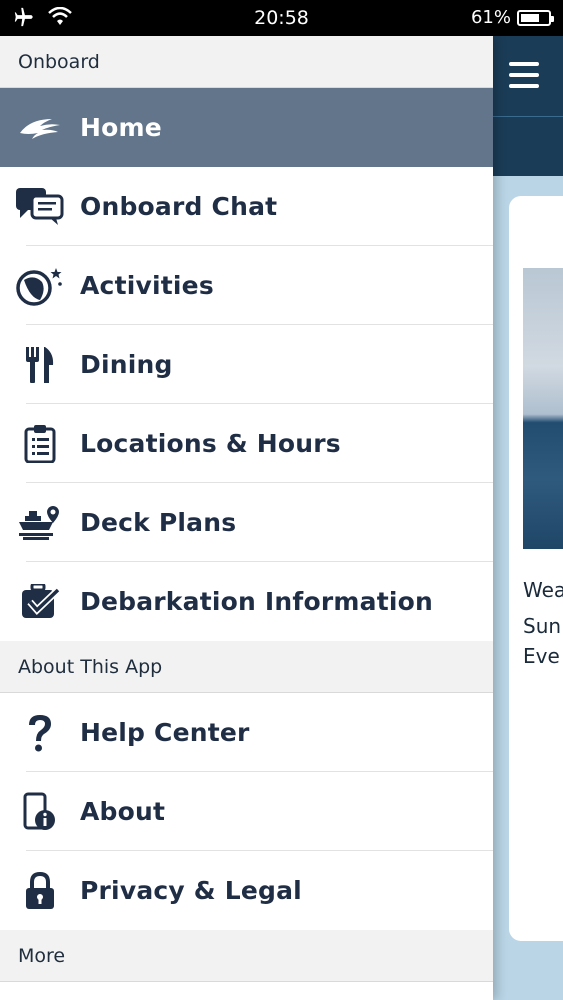  I want to click on ocean-photo, so click(543, 408).